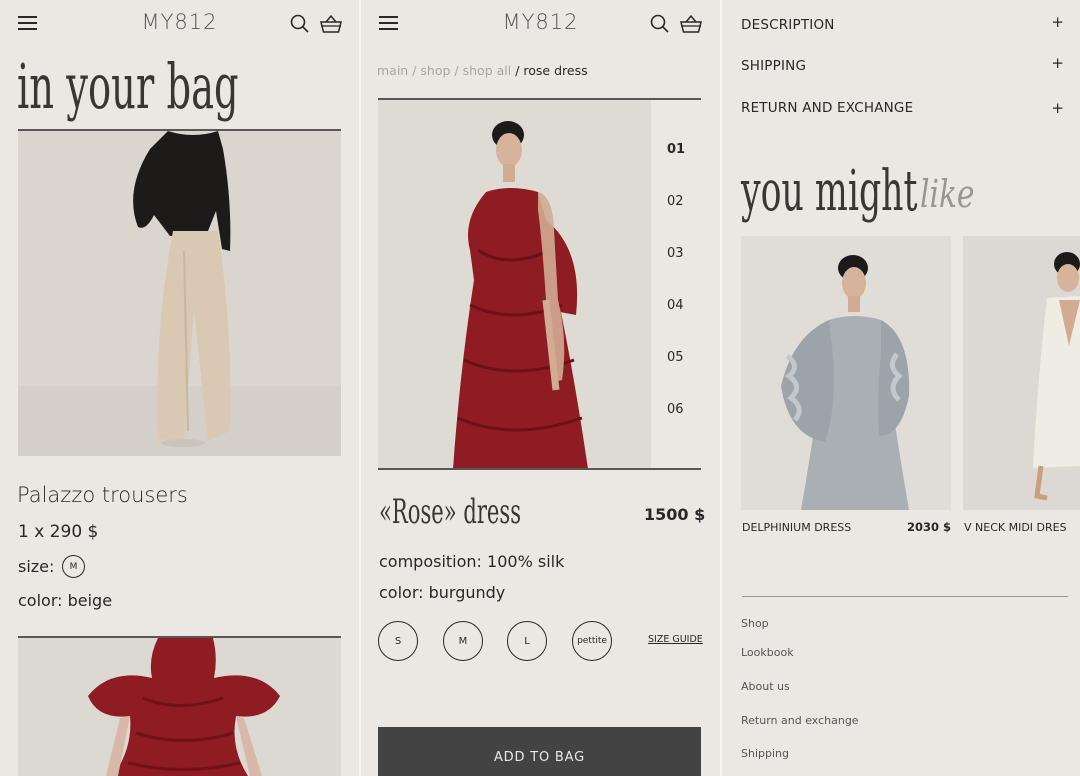 The width and height of the screenshot is (1080, 776). Describe the element at coordinates (555, 70) in the screenshot. I see `breadcrumb-current: rose dress` at that location.